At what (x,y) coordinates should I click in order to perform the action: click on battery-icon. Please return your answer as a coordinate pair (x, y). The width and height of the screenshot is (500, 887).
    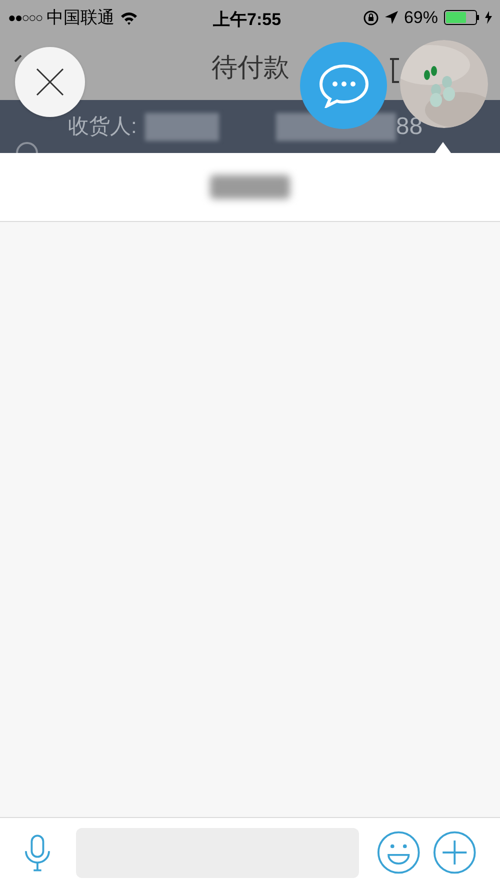
    Looking at the image, I should click on (461, 17).